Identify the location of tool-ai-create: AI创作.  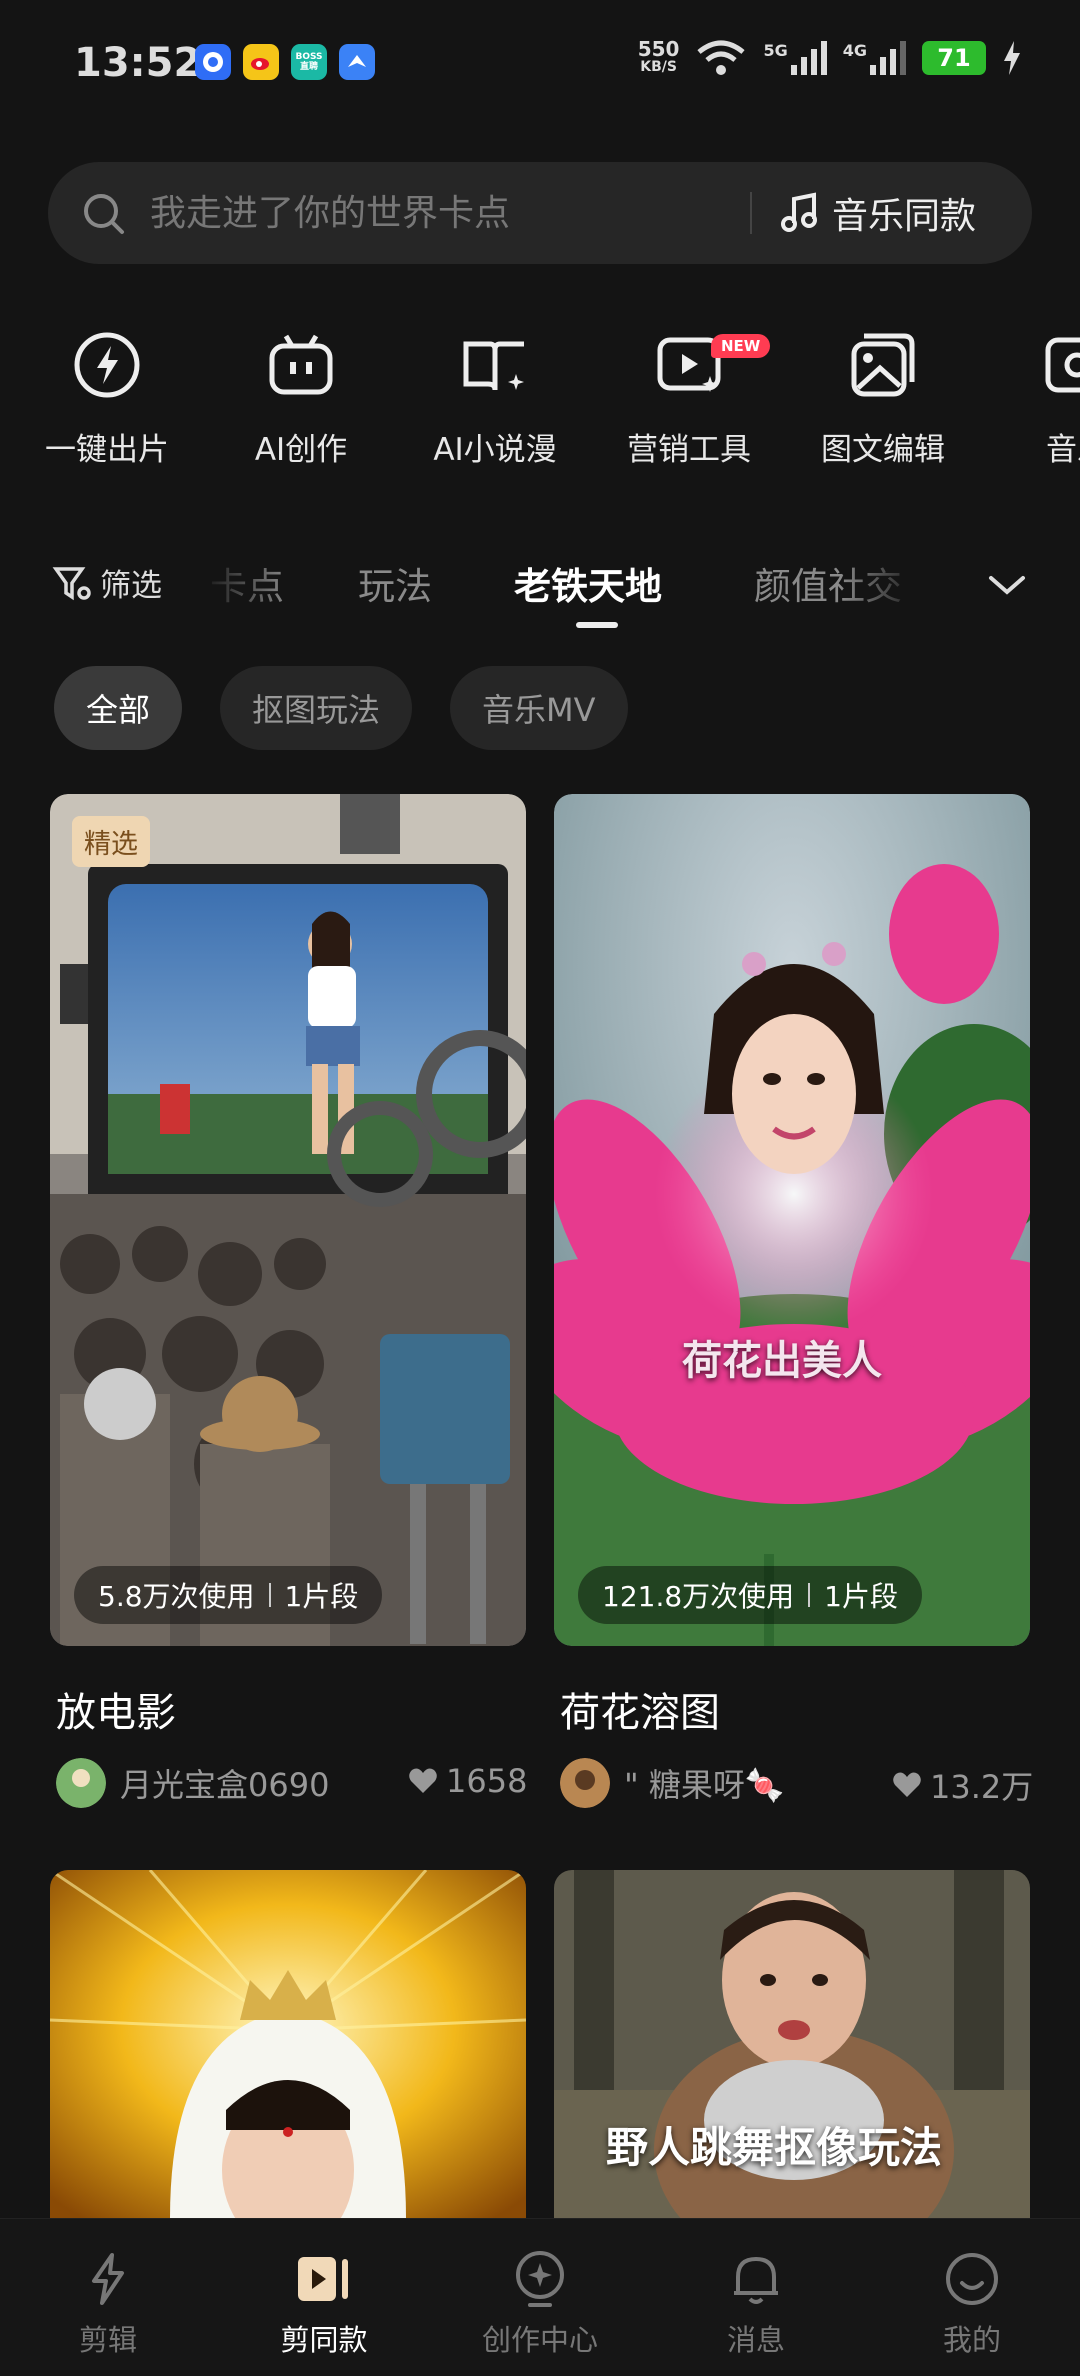
(301, 399).